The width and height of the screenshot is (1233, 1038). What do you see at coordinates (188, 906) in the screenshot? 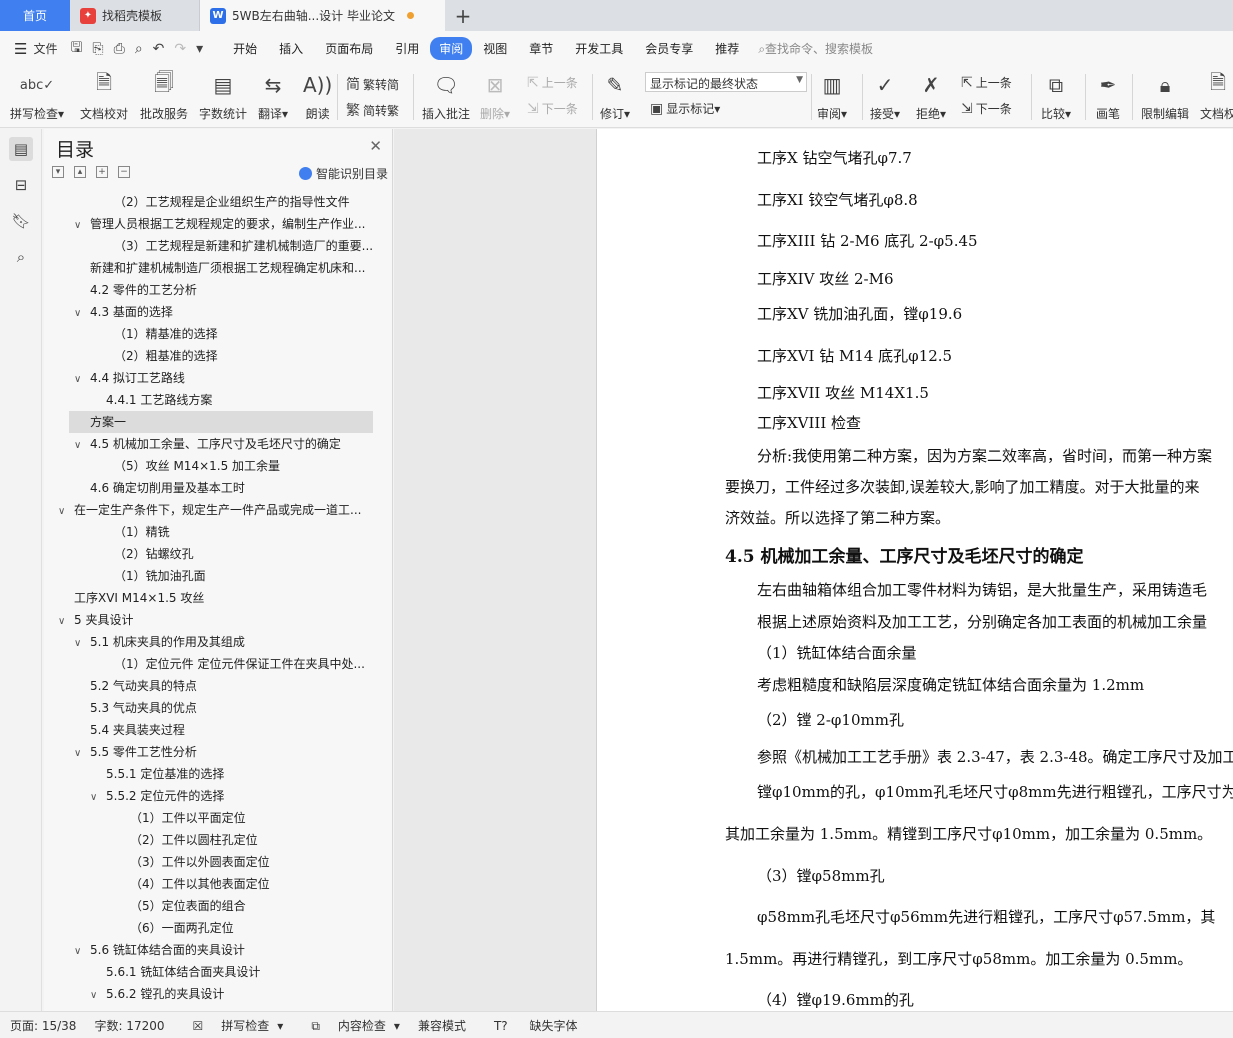
I see `toc-item: （5）定位表面的组合` at bounding box center [188, 906].